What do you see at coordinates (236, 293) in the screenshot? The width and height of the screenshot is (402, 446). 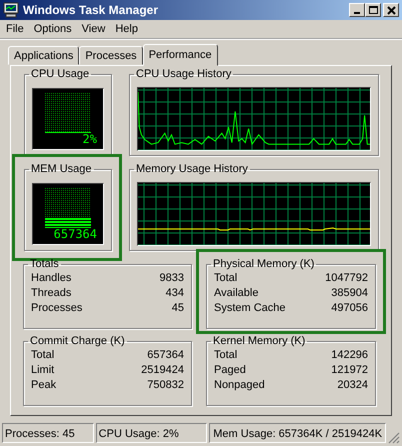 I see `stat-label: Available` at bounding box center [236, 293].